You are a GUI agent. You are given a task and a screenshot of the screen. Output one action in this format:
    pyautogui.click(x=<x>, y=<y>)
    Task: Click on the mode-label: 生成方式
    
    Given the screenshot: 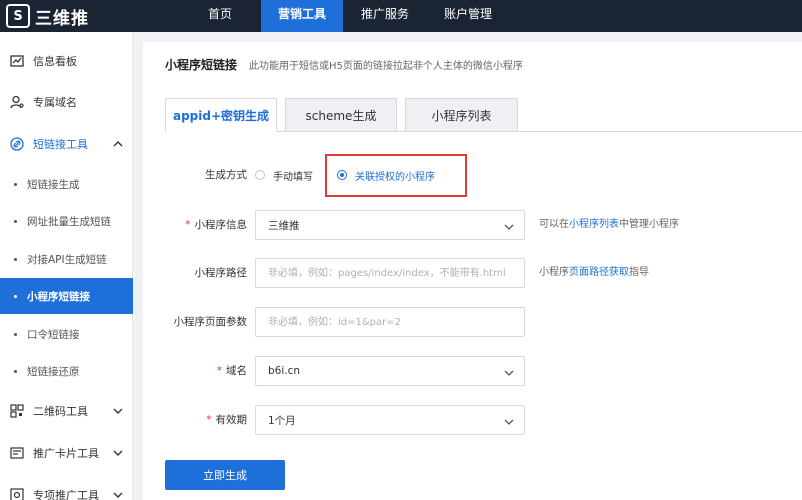 What is the action you would take?
    pyautogui.click(x=226, y=175)
    